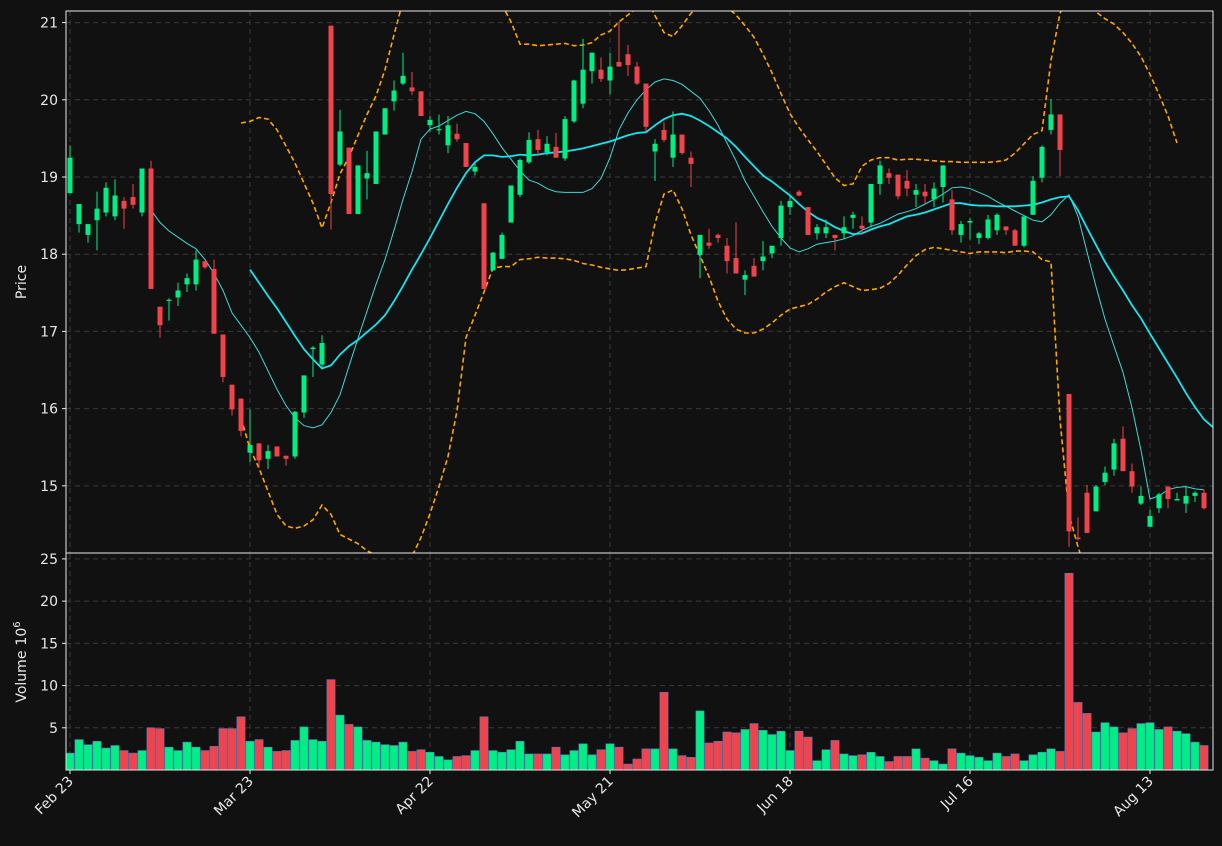  Describe the element at coordinates (49, 487) in the screenshot. I see `price-tick-label: 15` at that location.